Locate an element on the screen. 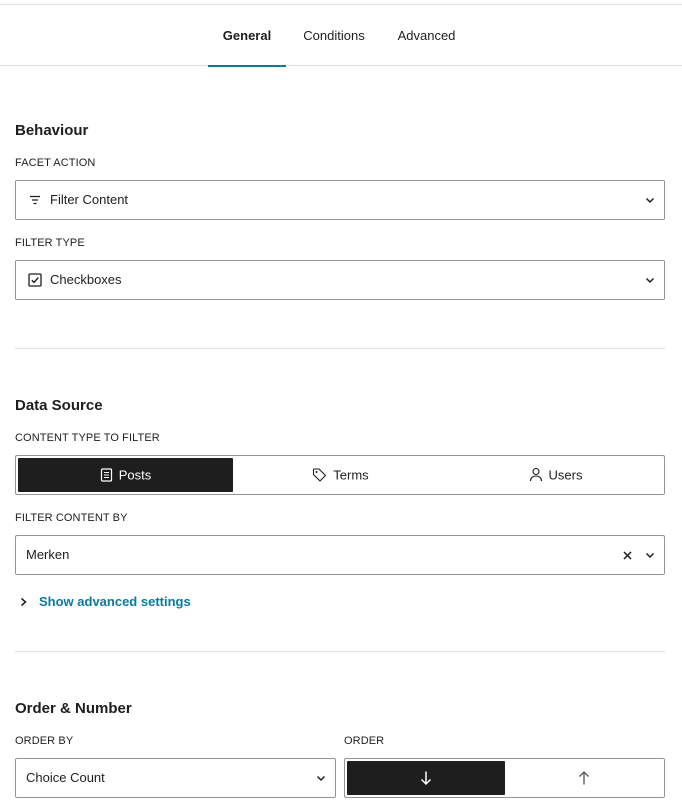  document-icon is located at coordinates (106, 474).